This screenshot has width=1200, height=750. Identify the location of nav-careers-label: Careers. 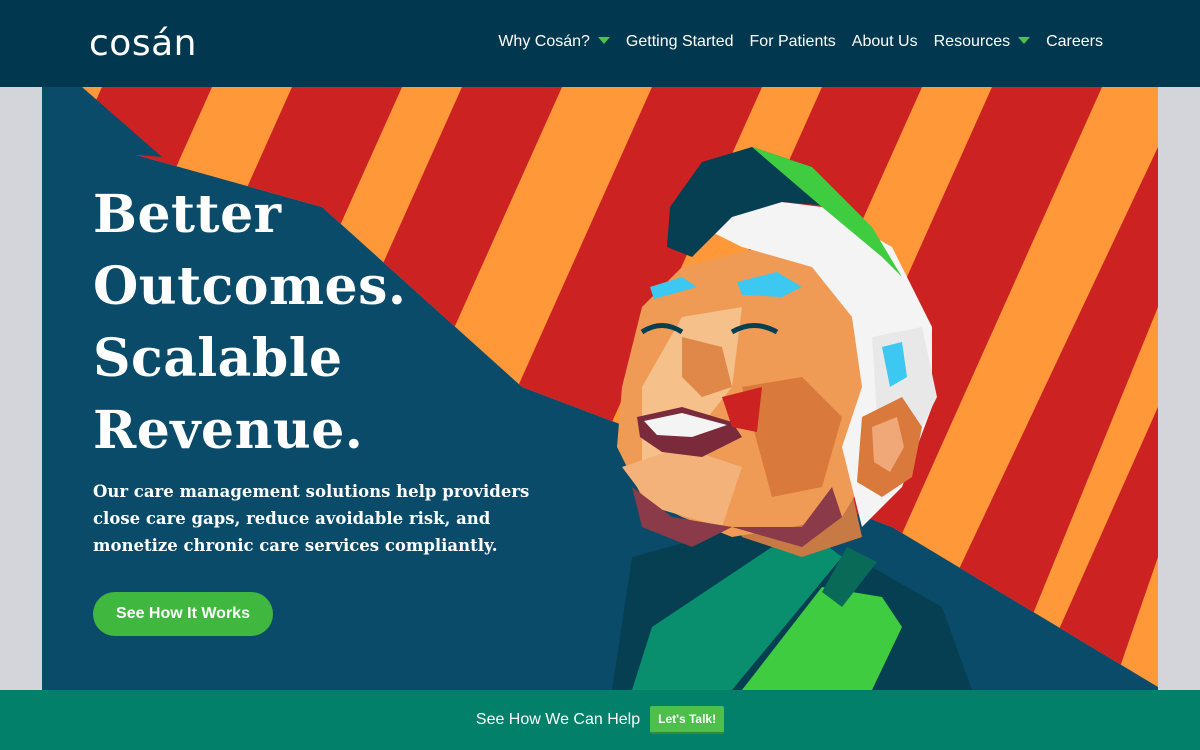
(1074, 41).